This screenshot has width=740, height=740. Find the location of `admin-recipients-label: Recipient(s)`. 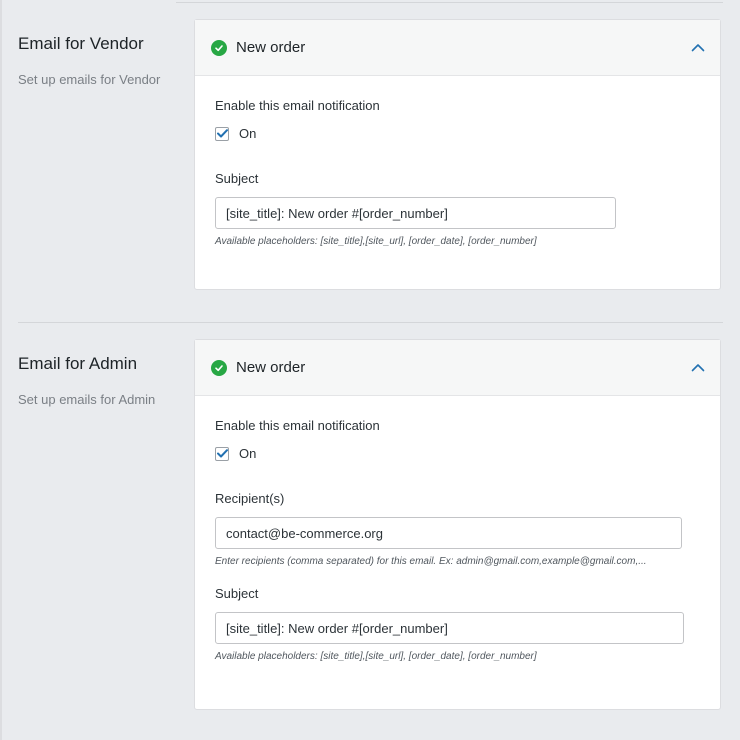

admin-recipients-label: Recipient(s) is located at coordinates (250, 498).